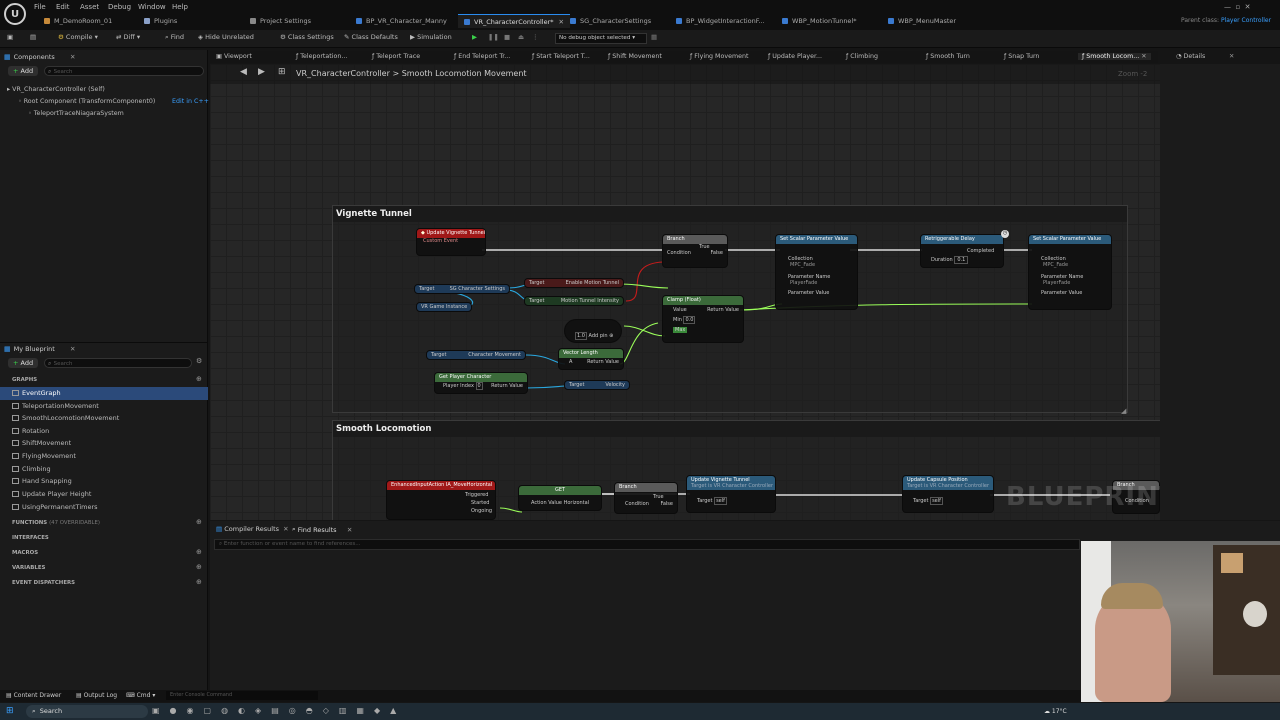 The image size is (1280, 720). Describe the element at coordinates (104, 494) in the screenshot. I see `graph-item-player-height: Update Player Height` at that location.